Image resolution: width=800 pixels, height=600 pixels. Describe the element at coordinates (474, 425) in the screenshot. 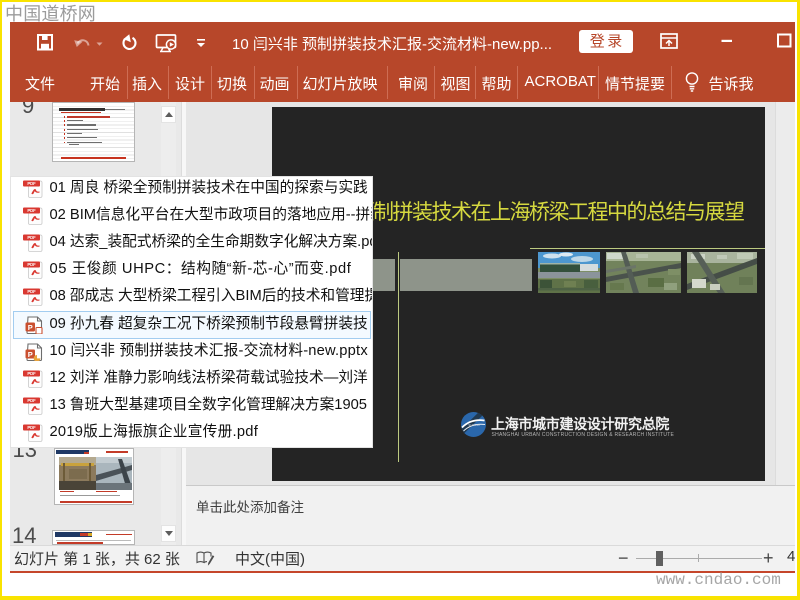

I see `svg-text: SUCDRI` at that location.